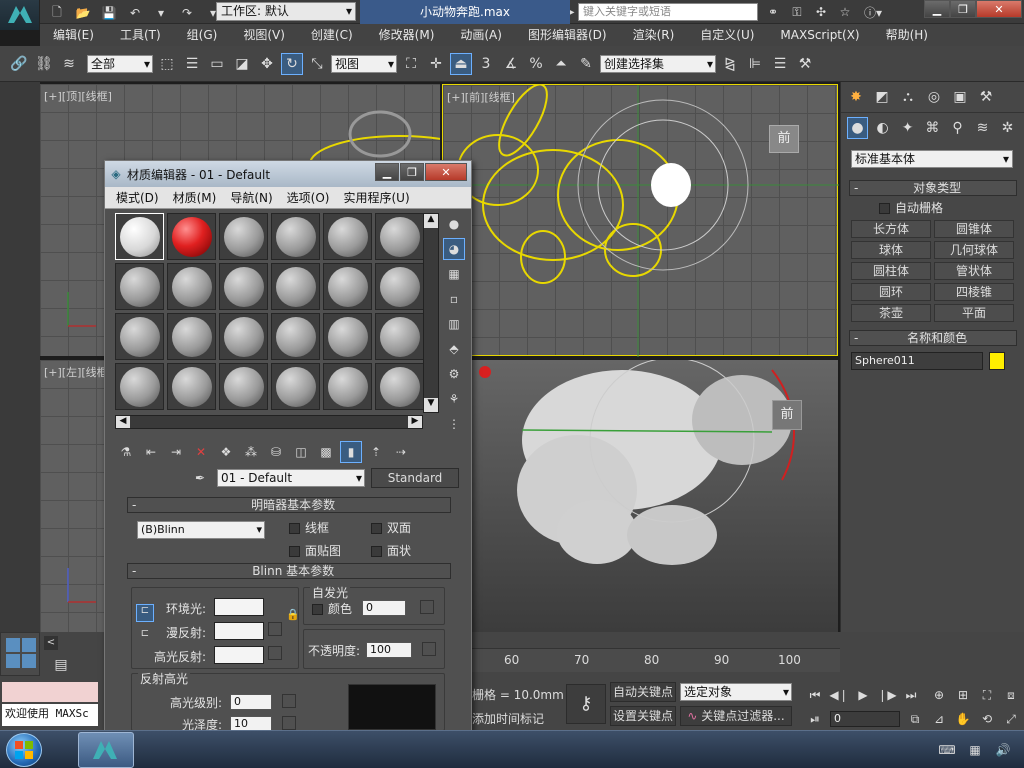 Image resolution: width=1024 pixels, height=768 pixels. I want to click on backlight-icon: ◕, so click(454, 249).